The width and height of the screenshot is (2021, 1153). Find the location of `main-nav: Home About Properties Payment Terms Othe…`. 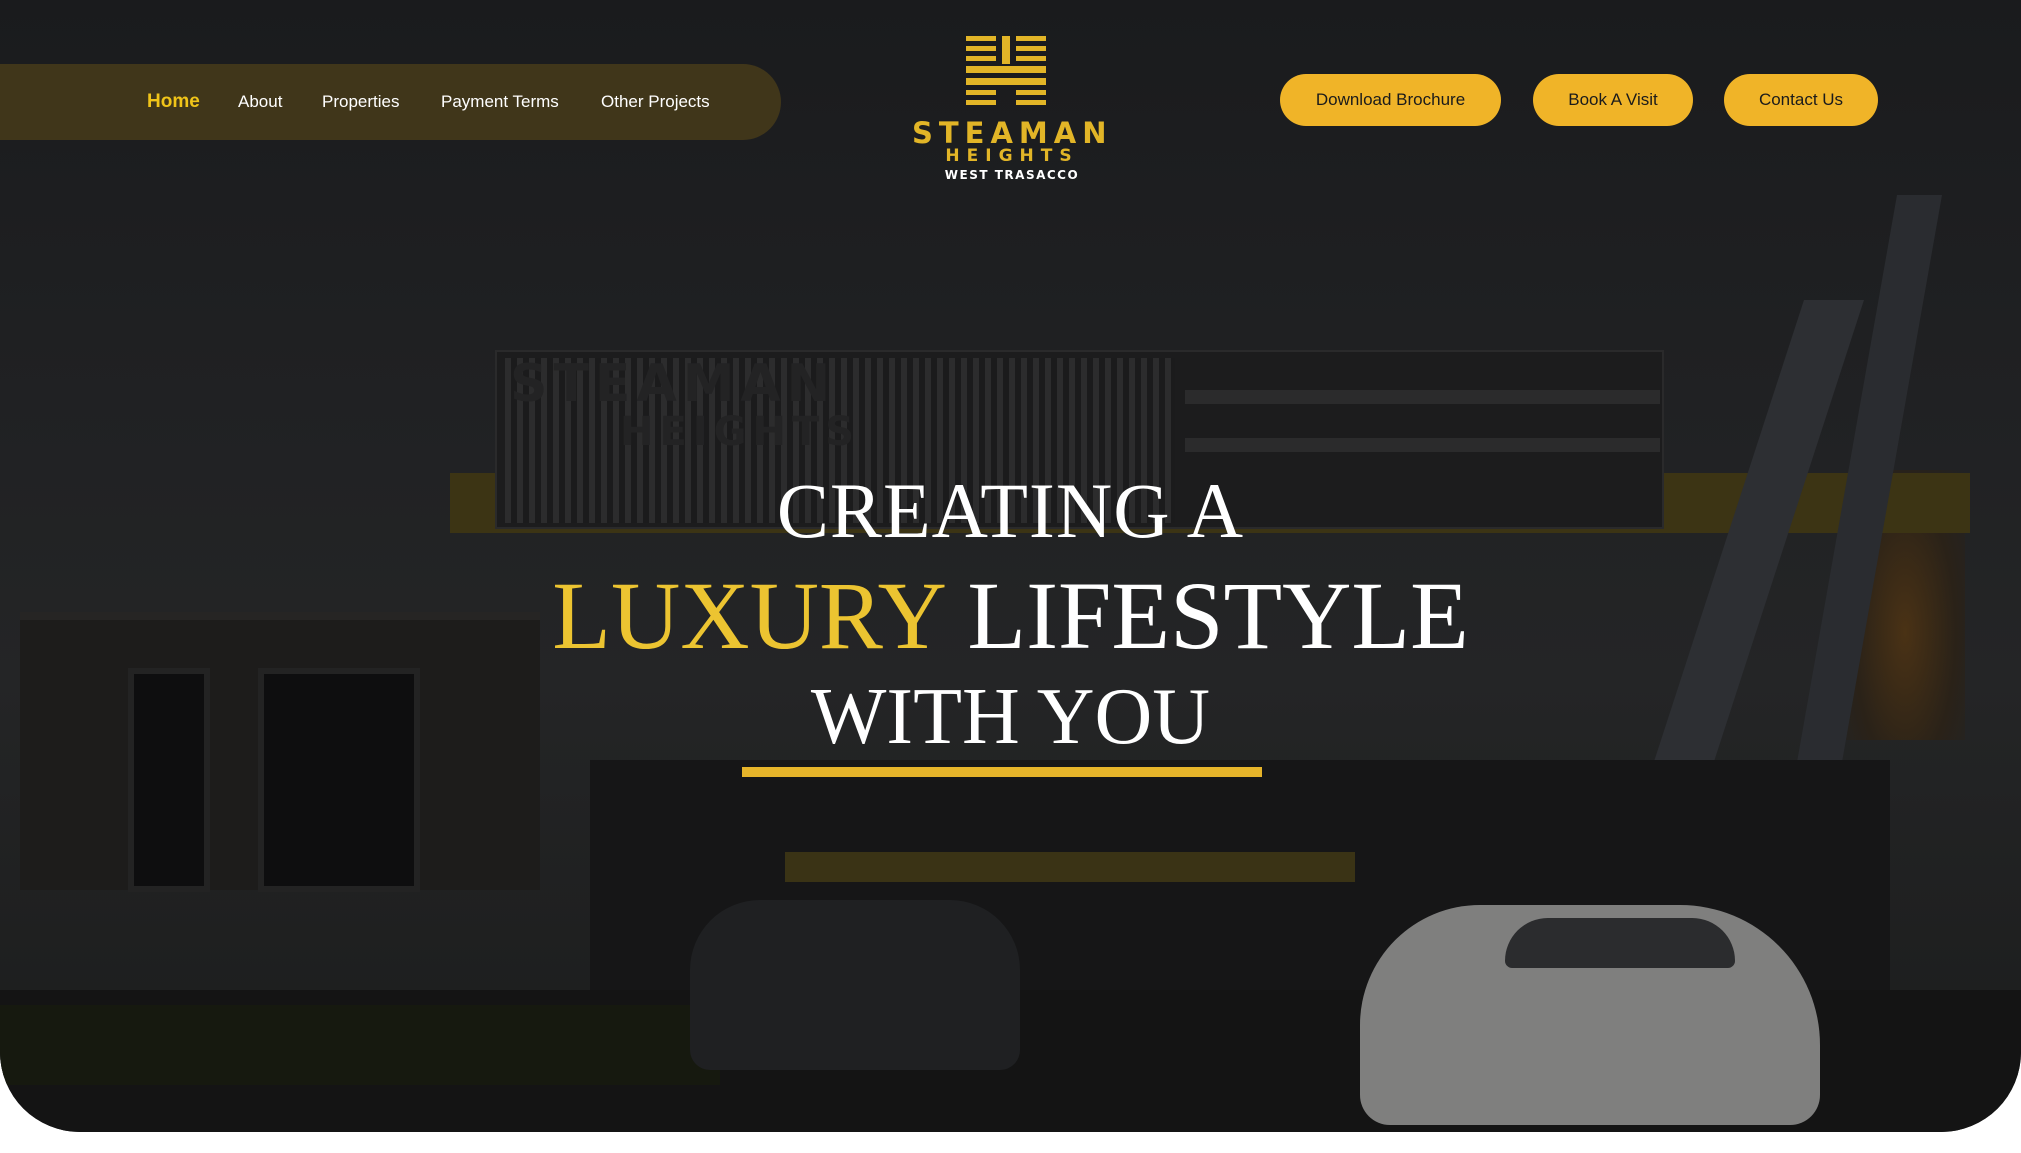

main-nav: Home About Properties Payment Terms Othe… is located at coordinates (390, 102).